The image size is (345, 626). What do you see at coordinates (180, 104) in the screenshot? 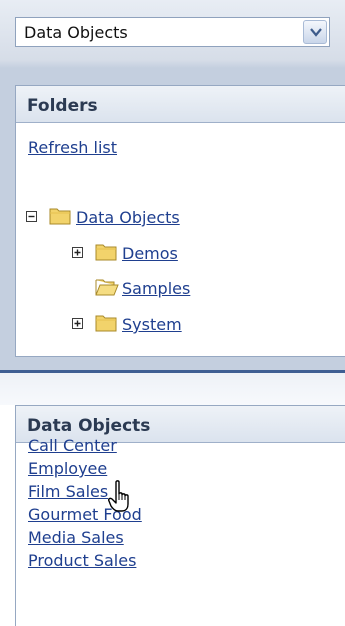
I see `folders-panel-title: Folders` at bounding box center [180, 104].